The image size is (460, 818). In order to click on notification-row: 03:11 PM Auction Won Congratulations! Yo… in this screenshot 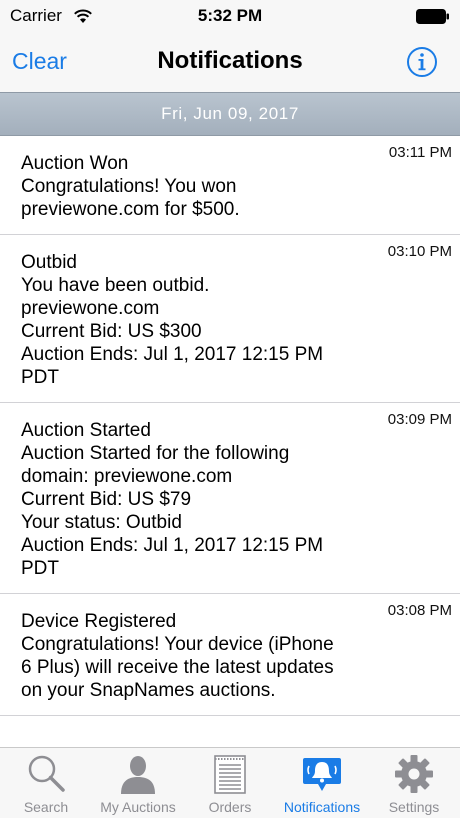, I will do `click(230, 185)`.